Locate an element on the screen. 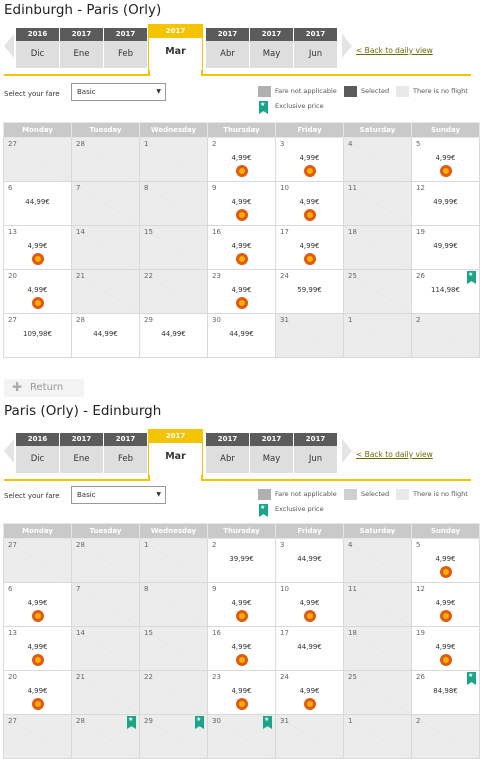 This screenshot has width=481, height=759. day-number: 28 is located at coordinates (80, 320).